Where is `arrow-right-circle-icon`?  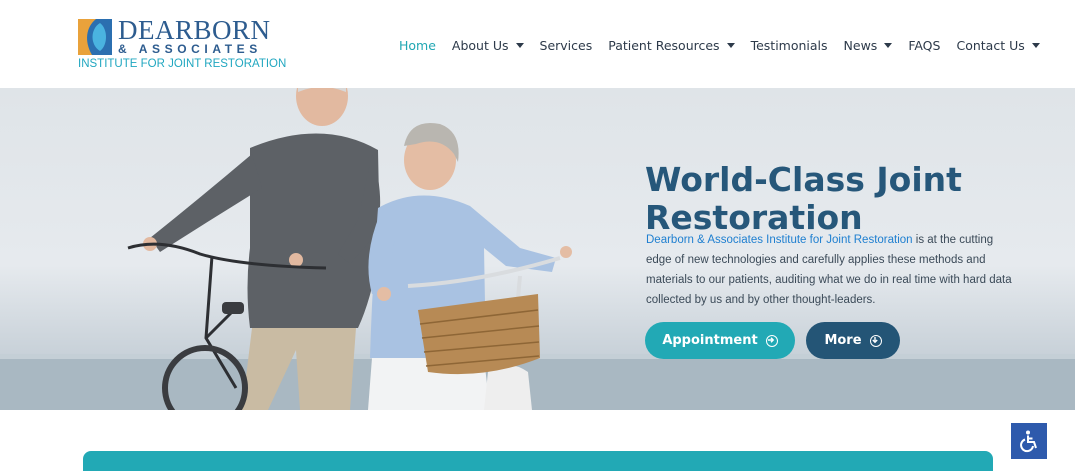
arrow-right-circle-icon is located at coordinates (771, 340).